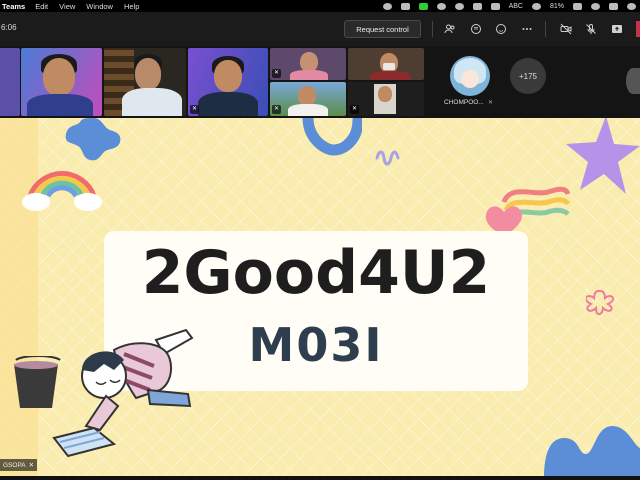 The image size is (640, 480). I want to click on slide-title: 2Good4U2, so click(316, 273).